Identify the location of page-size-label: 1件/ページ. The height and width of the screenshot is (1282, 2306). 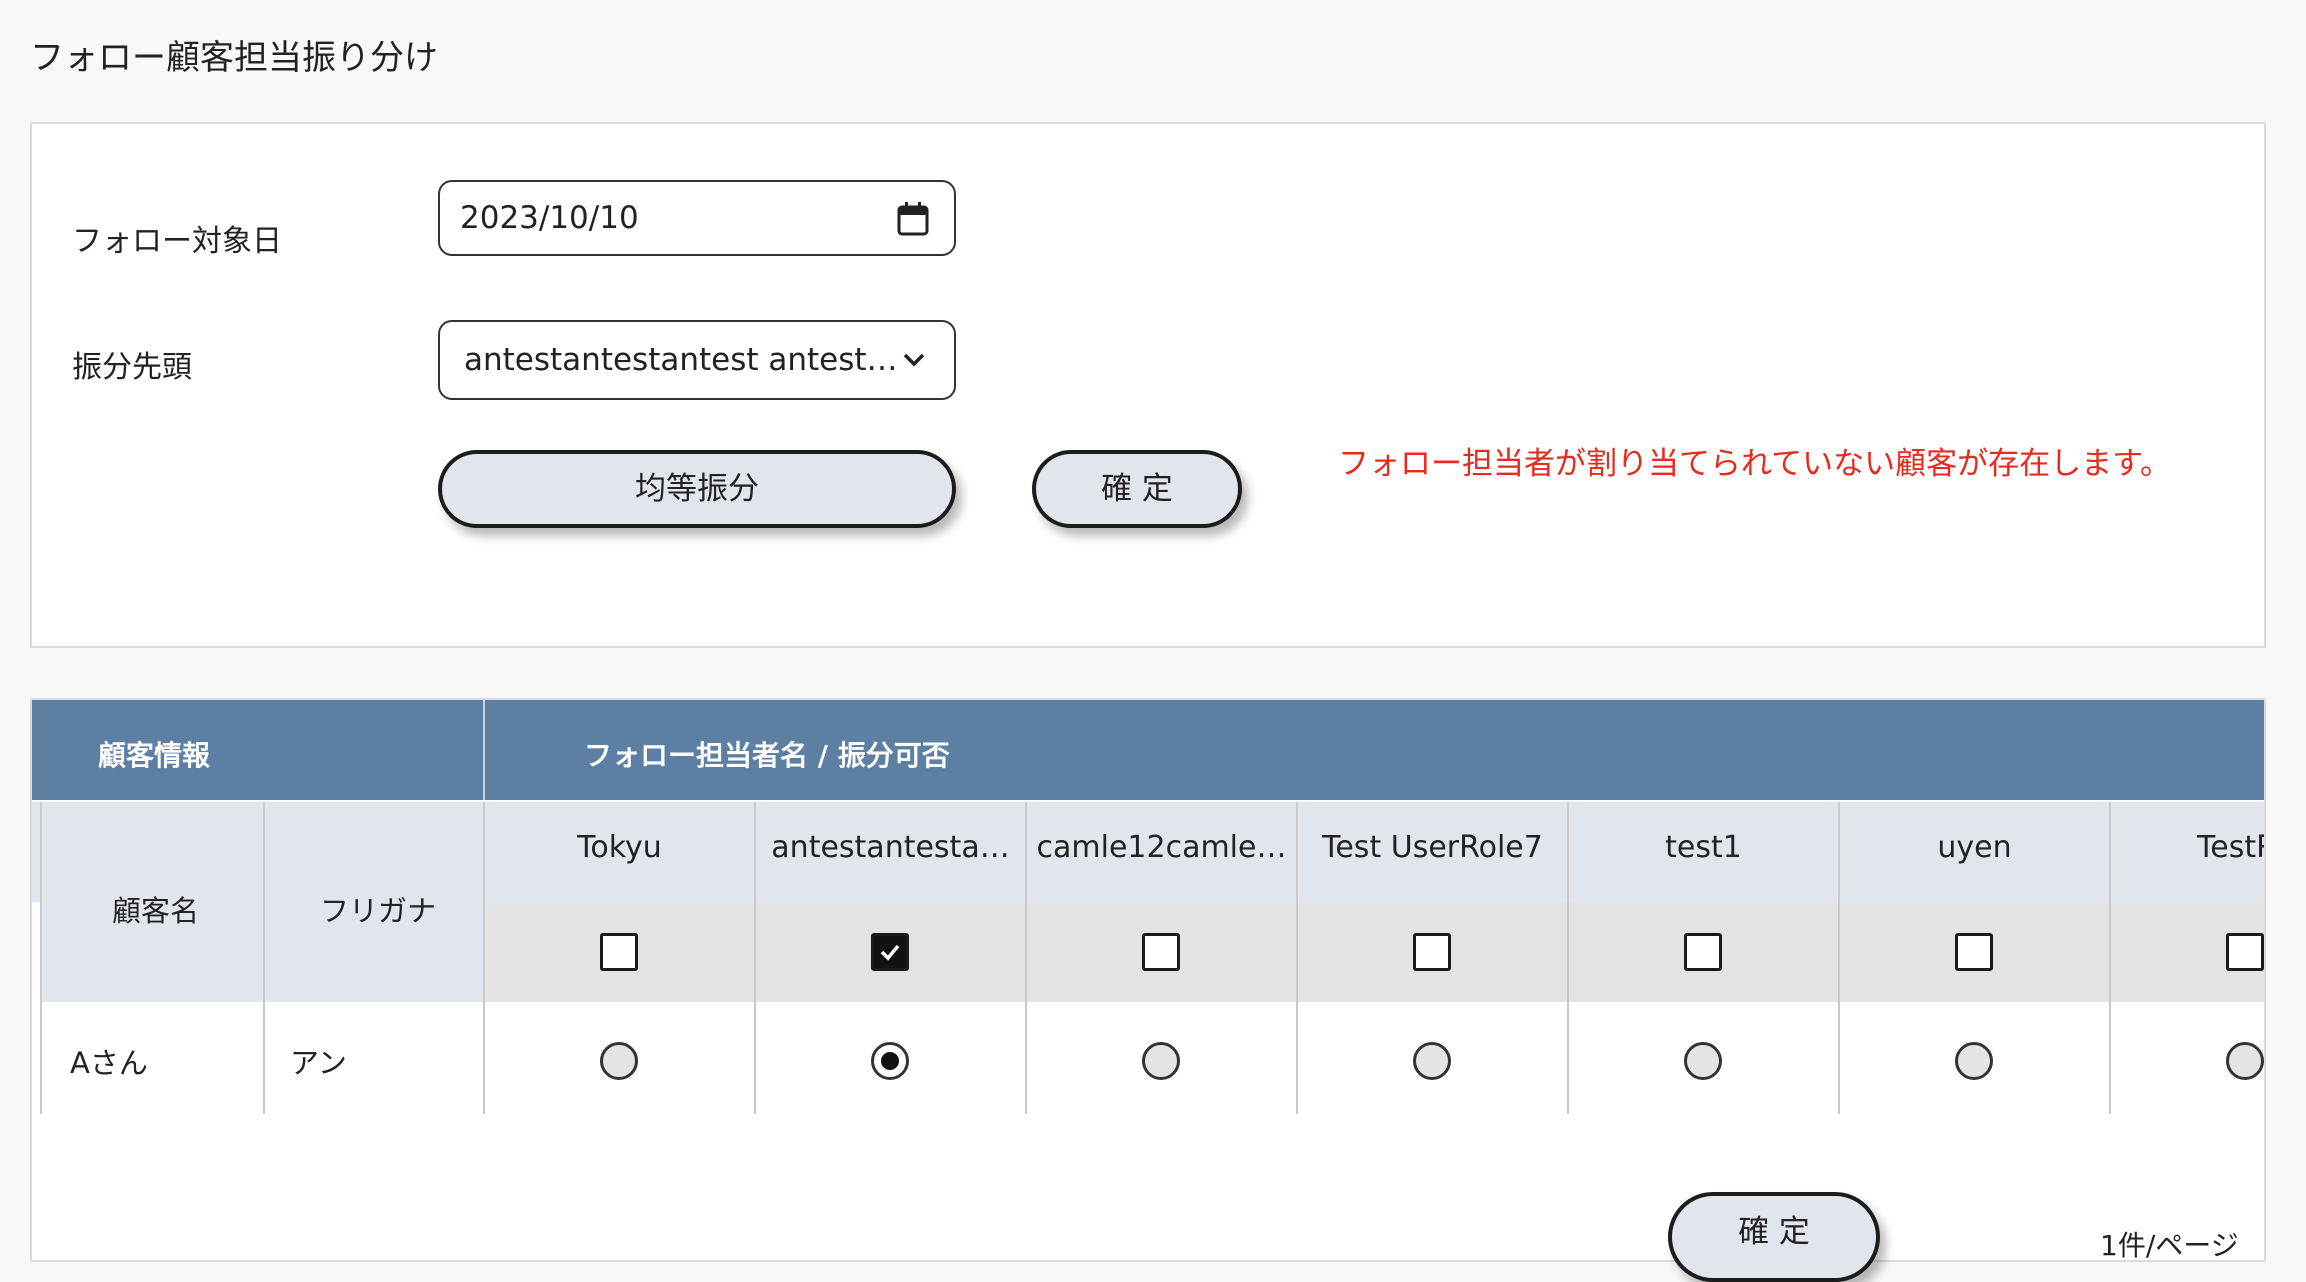
(2169, 1244).